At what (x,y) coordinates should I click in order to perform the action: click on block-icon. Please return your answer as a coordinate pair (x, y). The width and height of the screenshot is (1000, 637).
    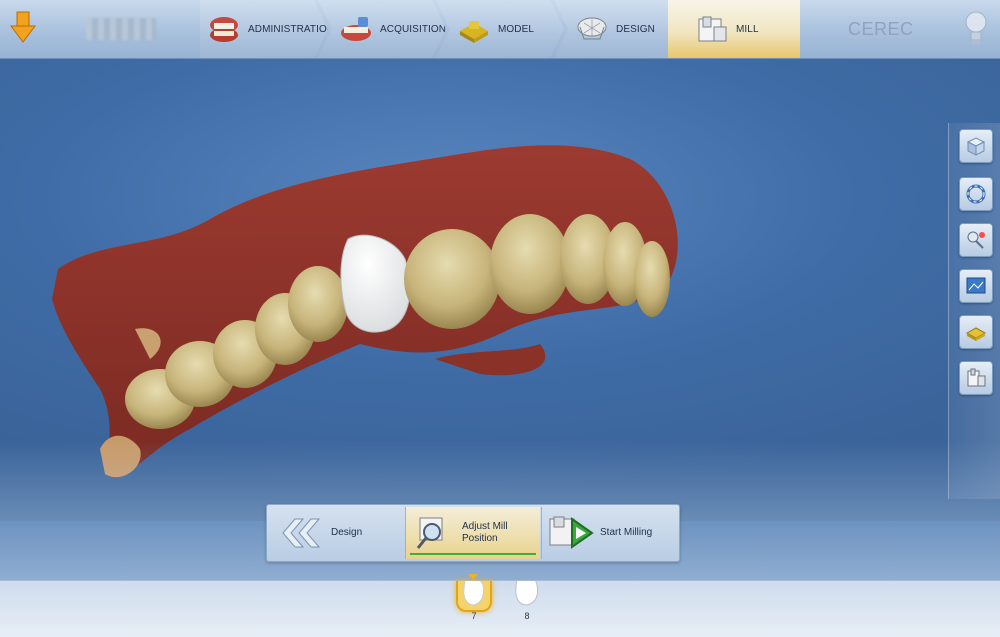
    Looking at the image, I should click on (976, 334).